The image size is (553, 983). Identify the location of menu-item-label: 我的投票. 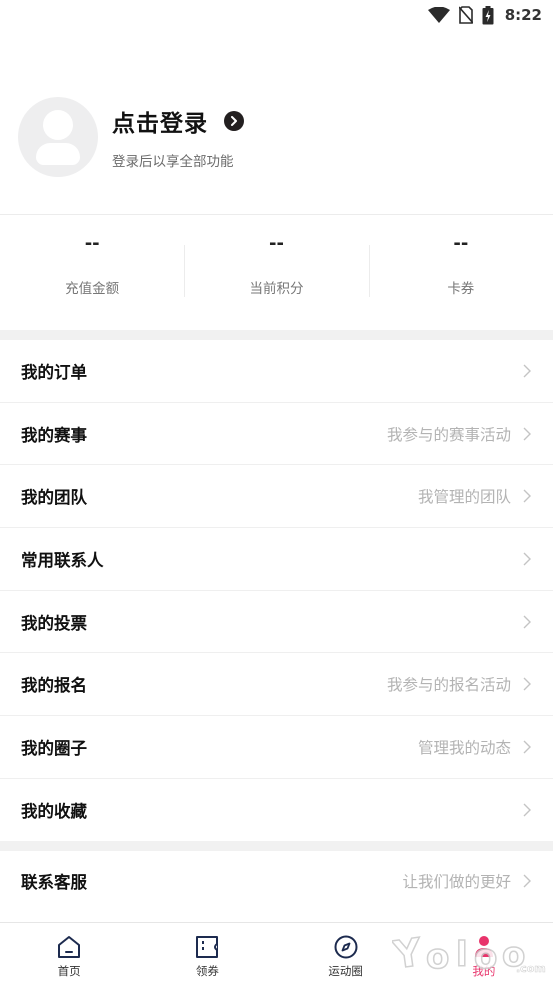
(54, 623).